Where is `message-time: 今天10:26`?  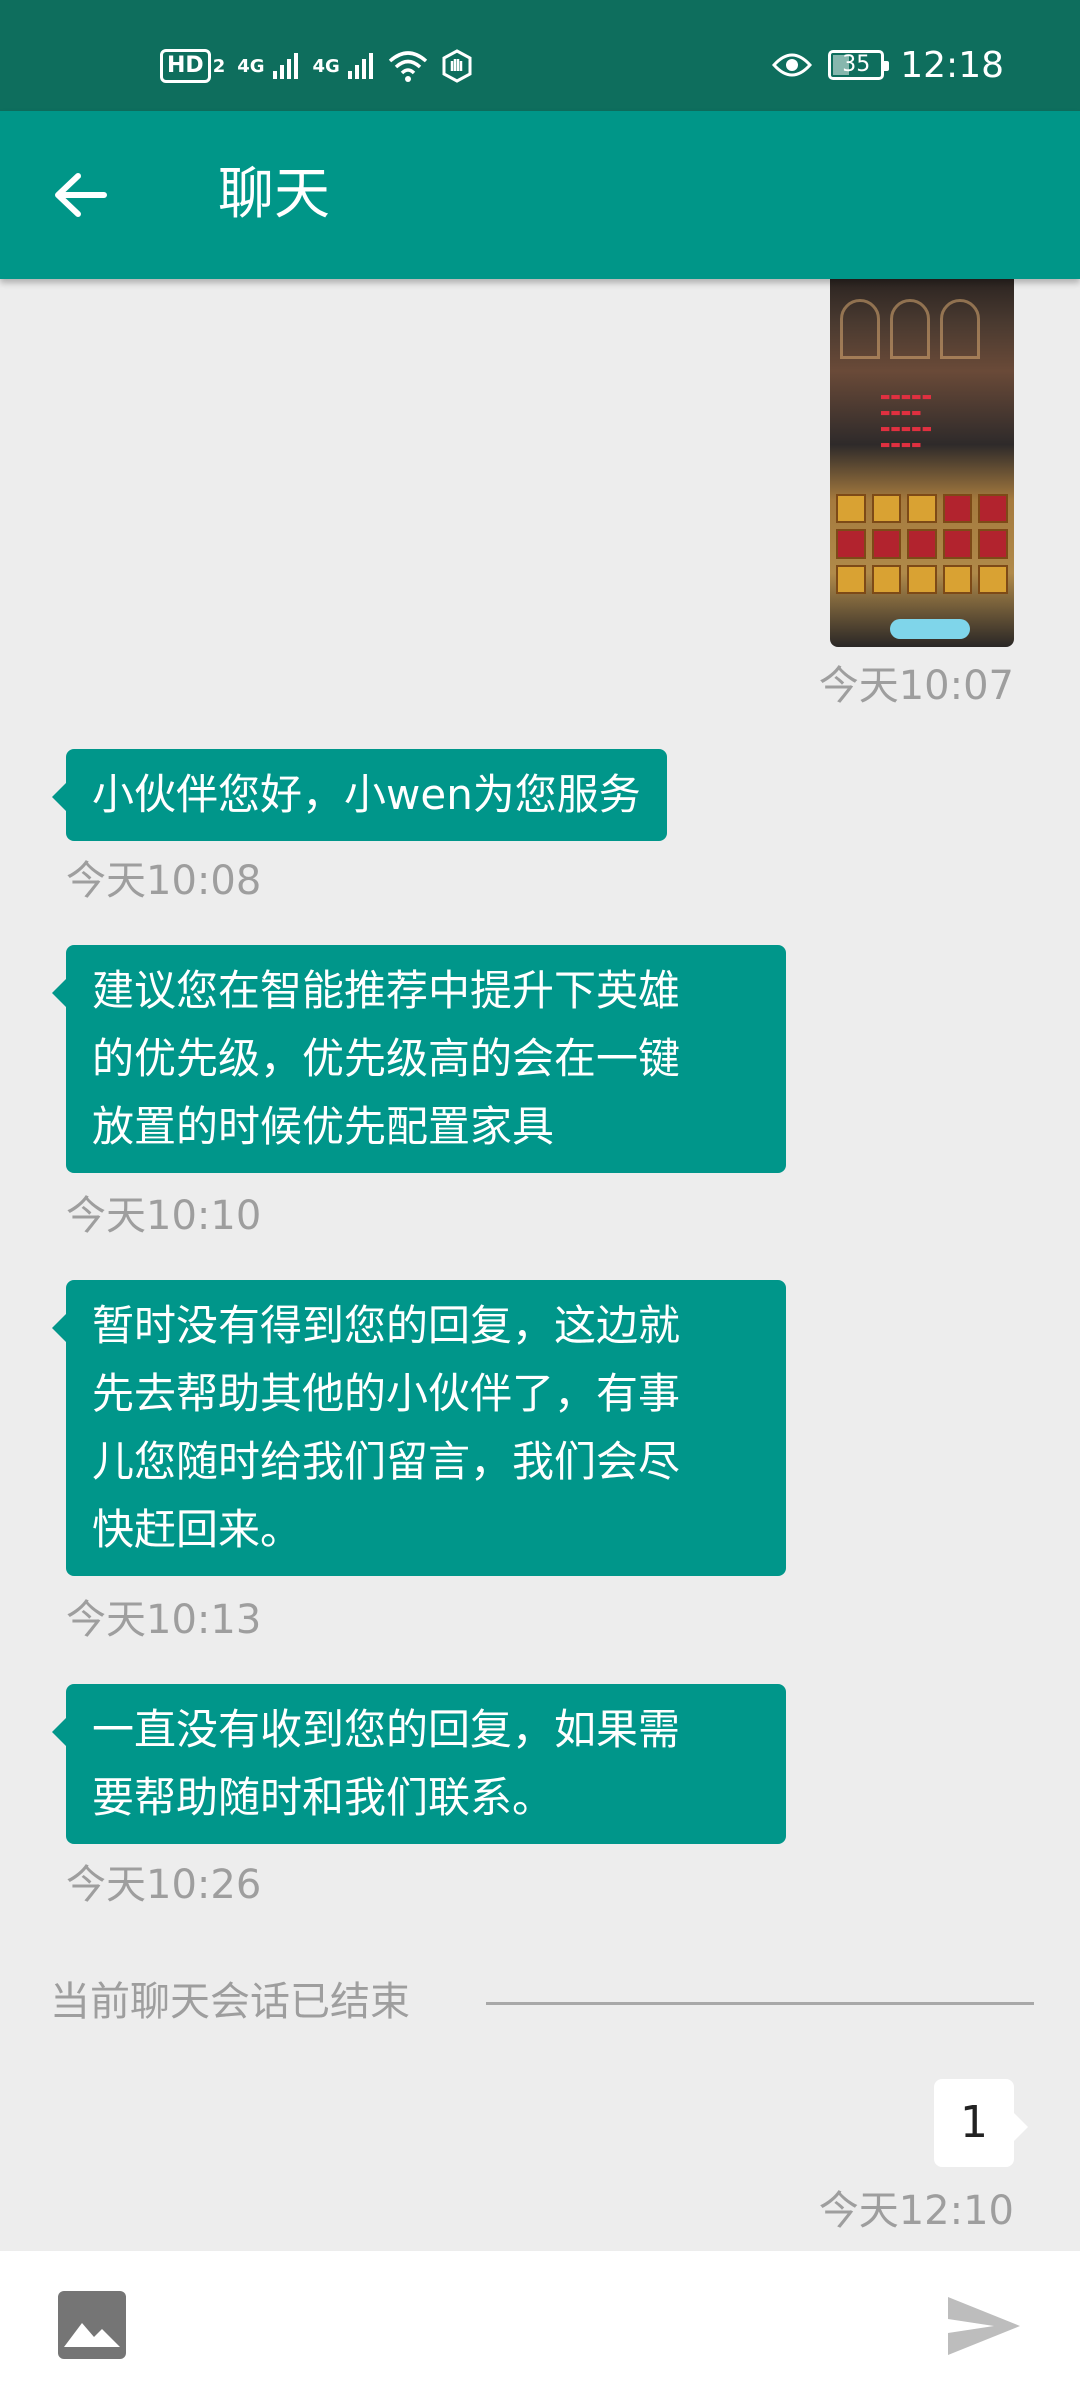
message-time: 今天10:26 is located at coordinates (164, 1885).